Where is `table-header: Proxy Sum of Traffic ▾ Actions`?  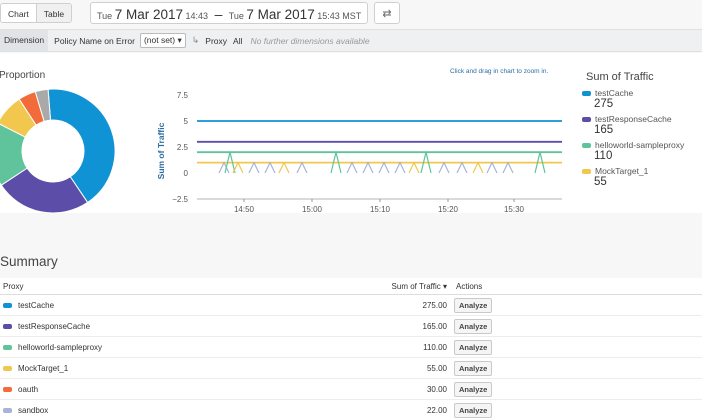
table-header: Proxy Sum of Traffic ▾ Actions is located at coordinates (351, 286).